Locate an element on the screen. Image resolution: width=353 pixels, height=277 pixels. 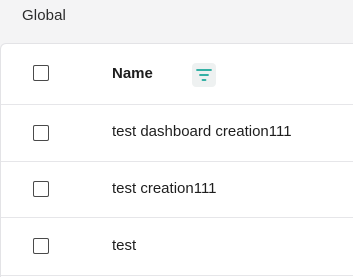
filter-icon is located at coordinates (204, 75).